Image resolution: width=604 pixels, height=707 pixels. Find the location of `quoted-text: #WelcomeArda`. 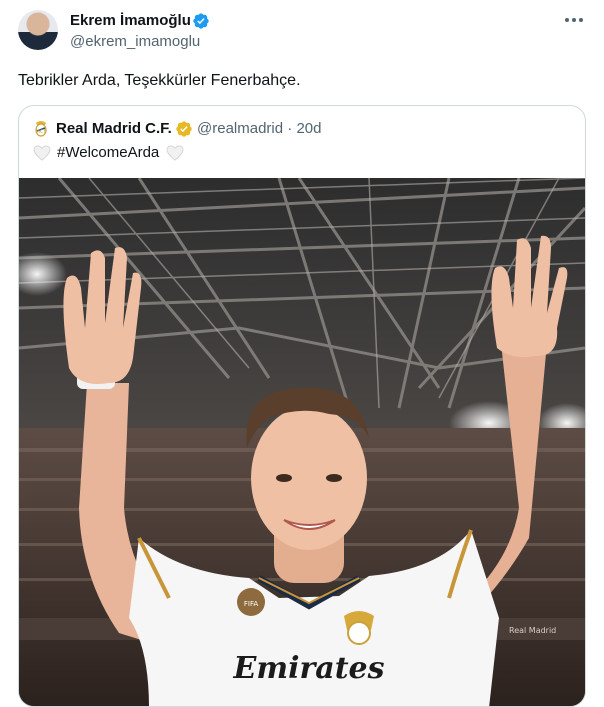

quoted-text: #WelcomeArda is located at coordinates (108, 152).